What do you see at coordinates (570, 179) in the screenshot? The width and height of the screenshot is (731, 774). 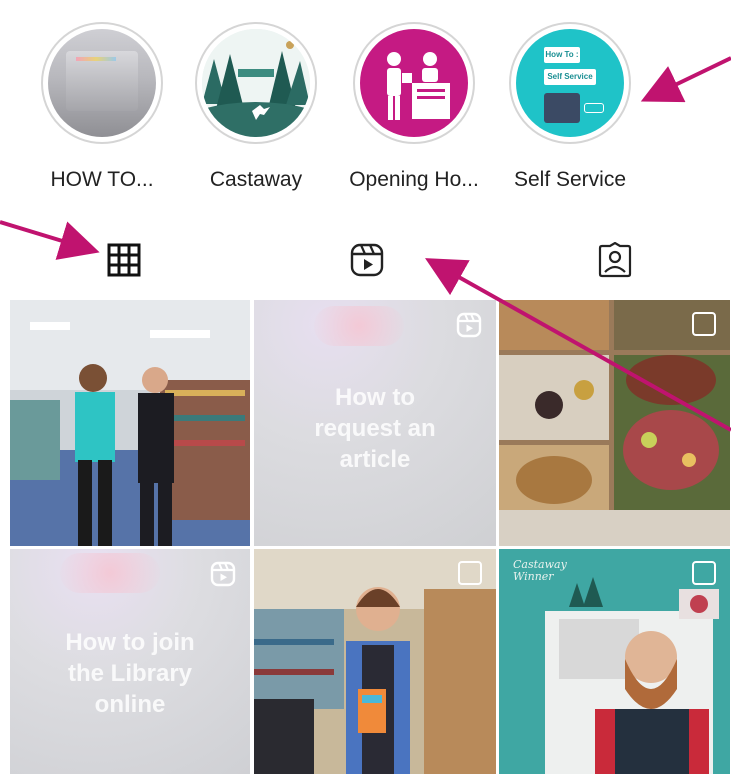 I see `highlight-label: Self Service` at bounding box center [570, 179].